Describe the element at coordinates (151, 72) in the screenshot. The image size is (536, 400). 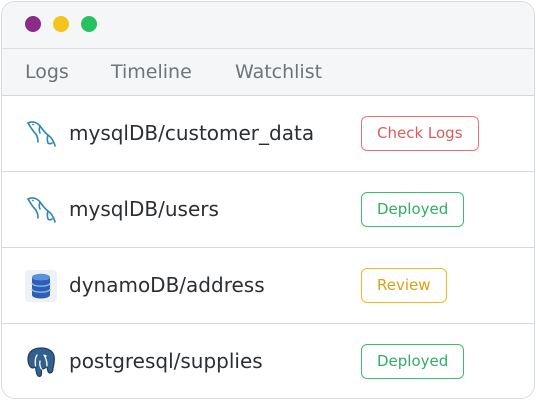
I see `tab-timeline: Timeline` at that location.